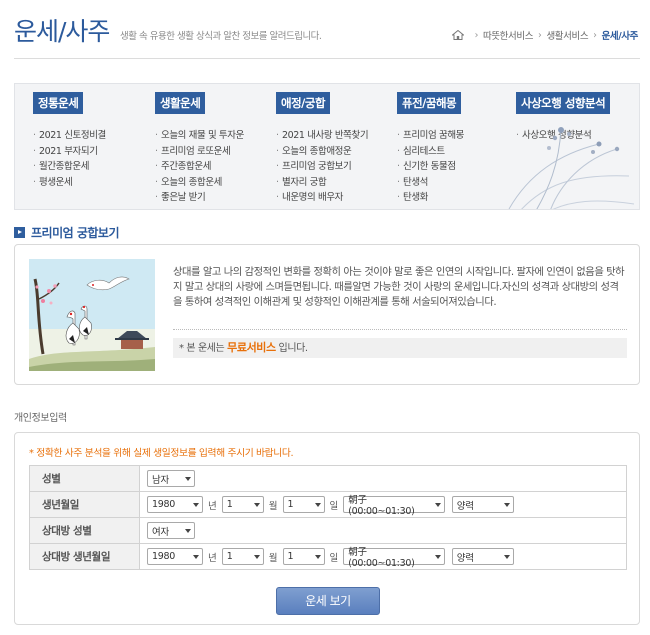  I want to click on category-link: 탄생화, so click(430, 198).